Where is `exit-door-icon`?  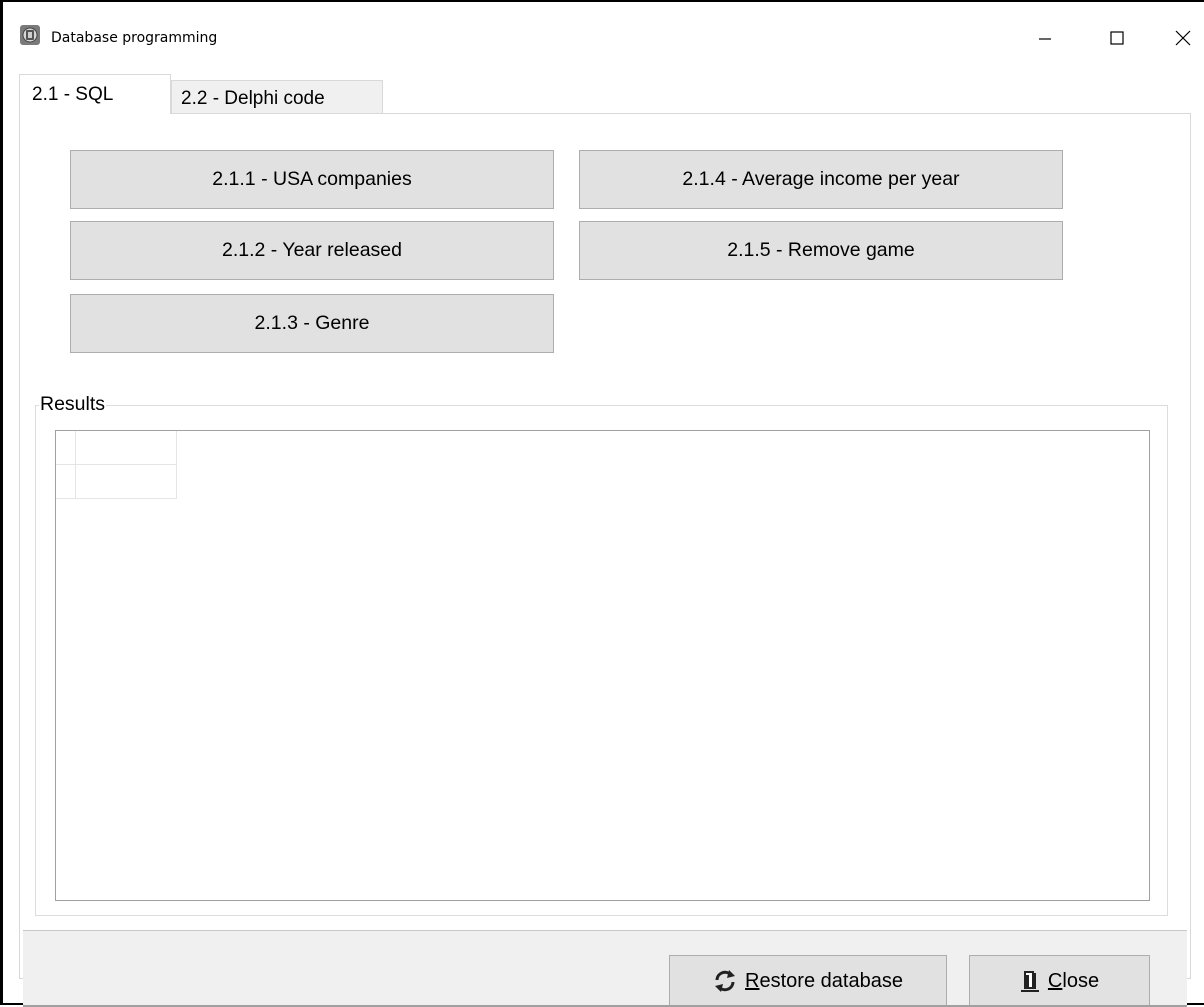
exit-door-icon is located at coordinates (1030, 981).